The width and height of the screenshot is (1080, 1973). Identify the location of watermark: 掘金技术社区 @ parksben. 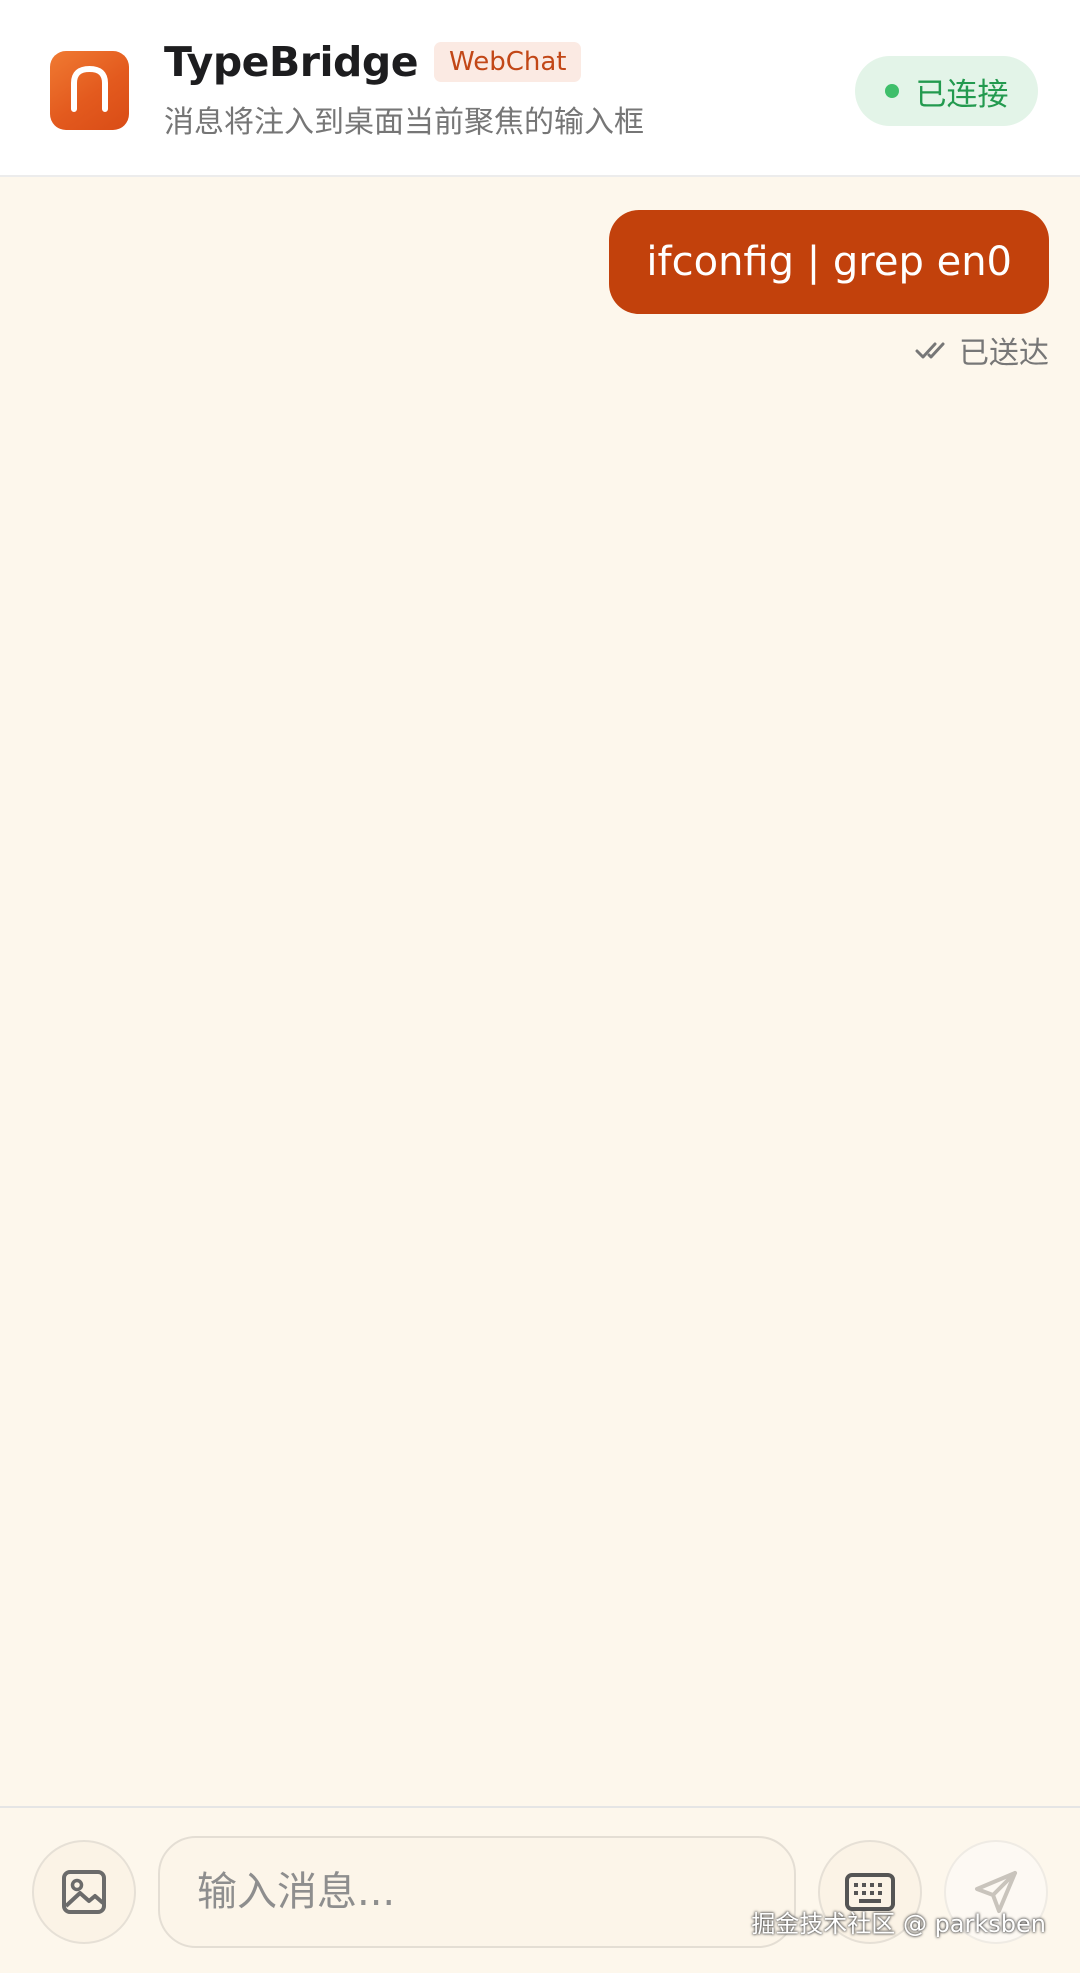
(898, 1924).